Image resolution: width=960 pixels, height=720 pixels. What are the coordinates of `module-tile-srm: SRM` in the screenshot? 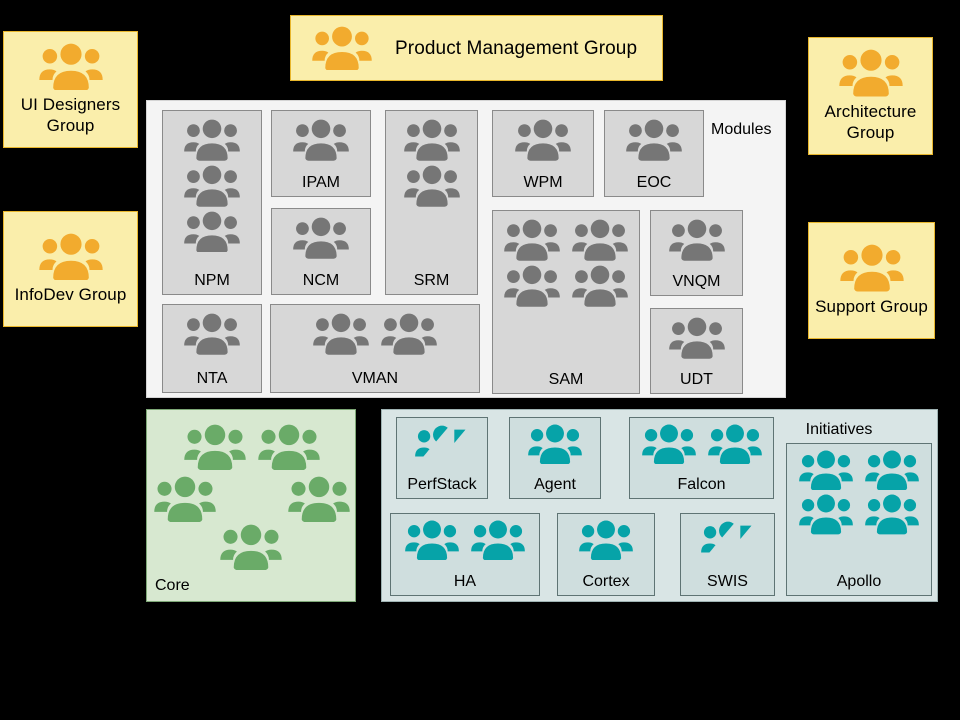 It's located at (431, 202).